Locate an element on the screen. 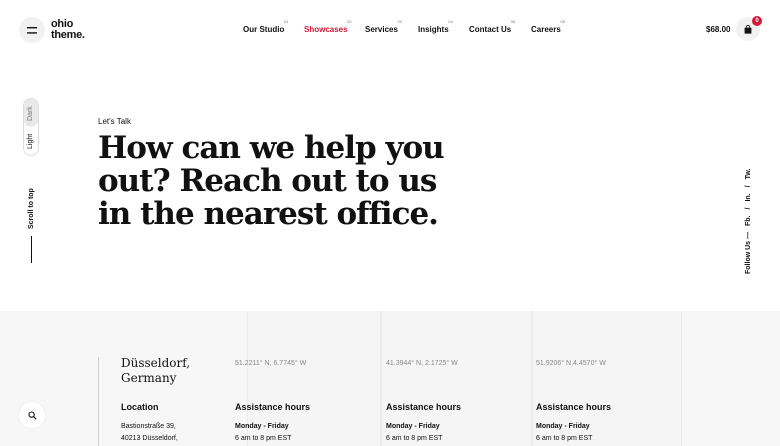 The image size is (780, 446). nav-item-careers: Careers 06 is located at coordinates (548, 26).